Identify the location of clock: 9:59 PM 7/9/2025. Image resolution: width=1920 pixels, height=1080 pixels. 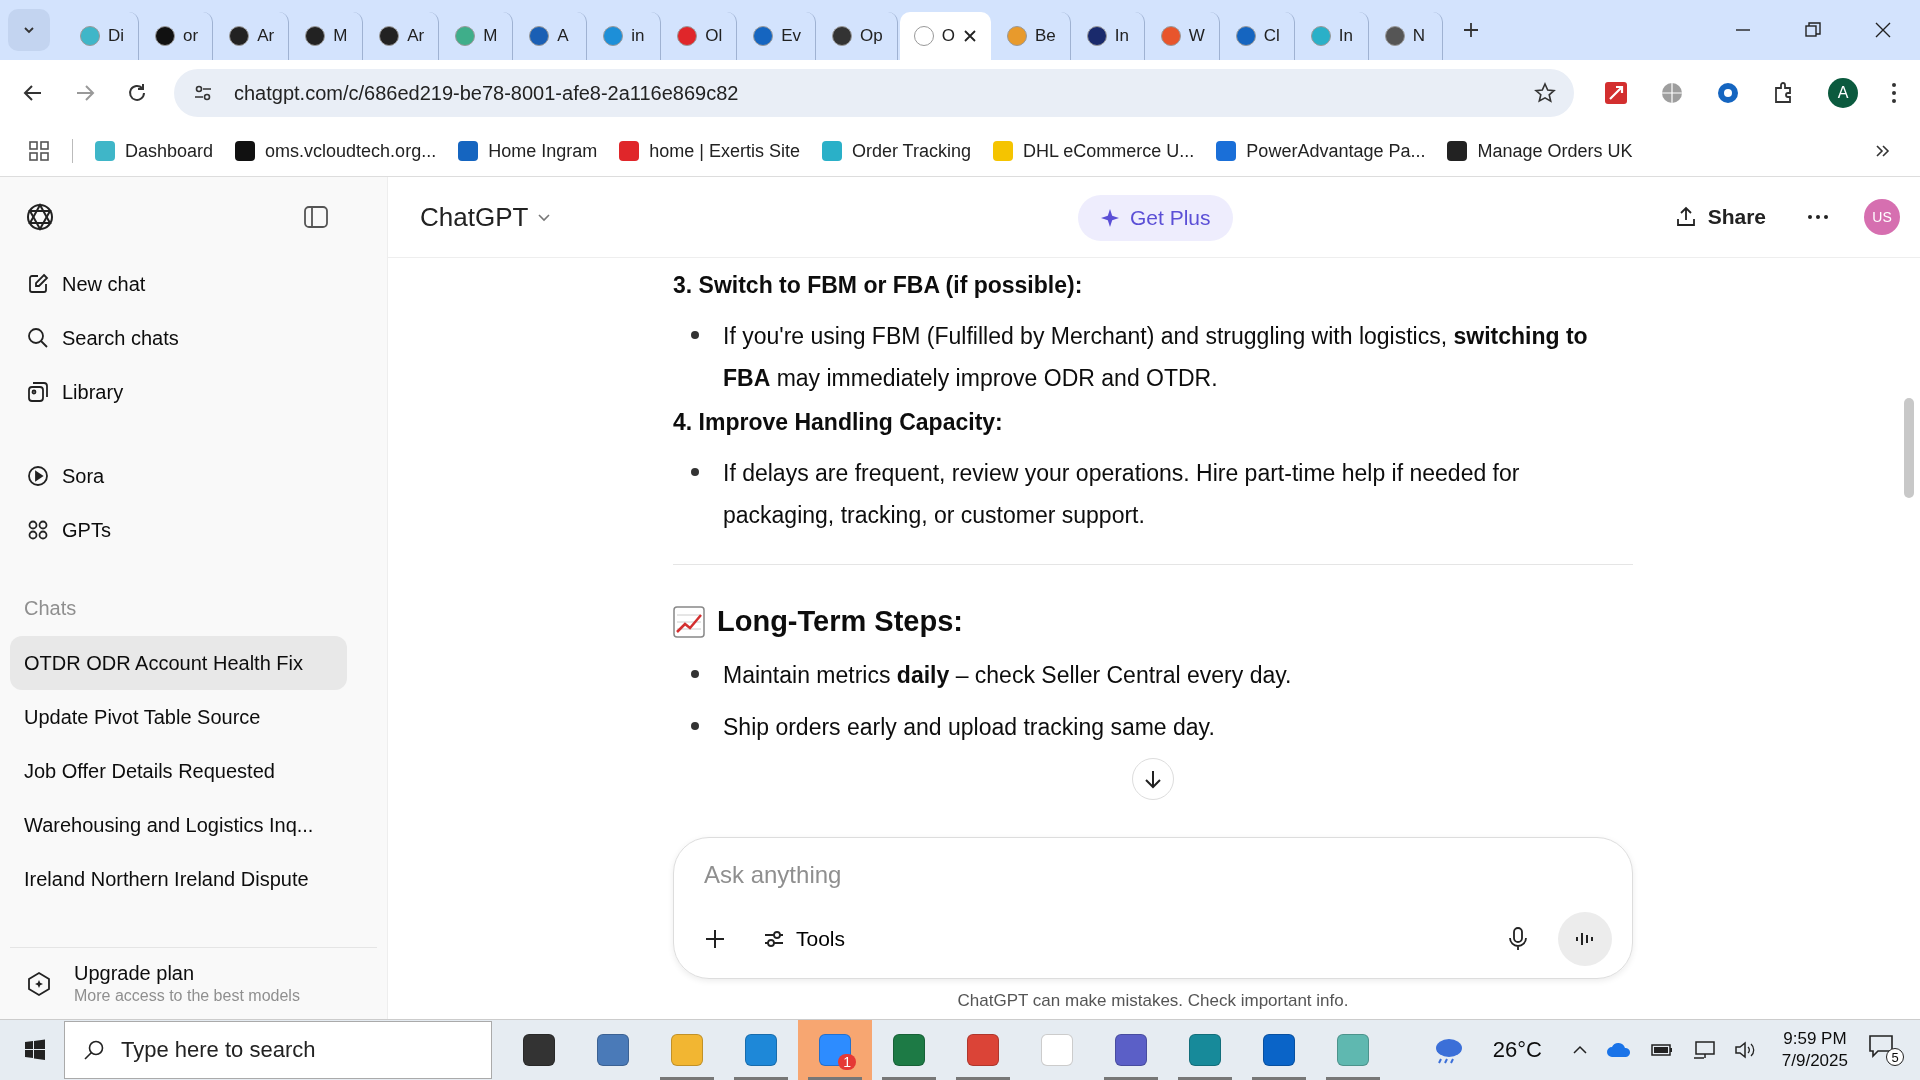
(1814, 1050).